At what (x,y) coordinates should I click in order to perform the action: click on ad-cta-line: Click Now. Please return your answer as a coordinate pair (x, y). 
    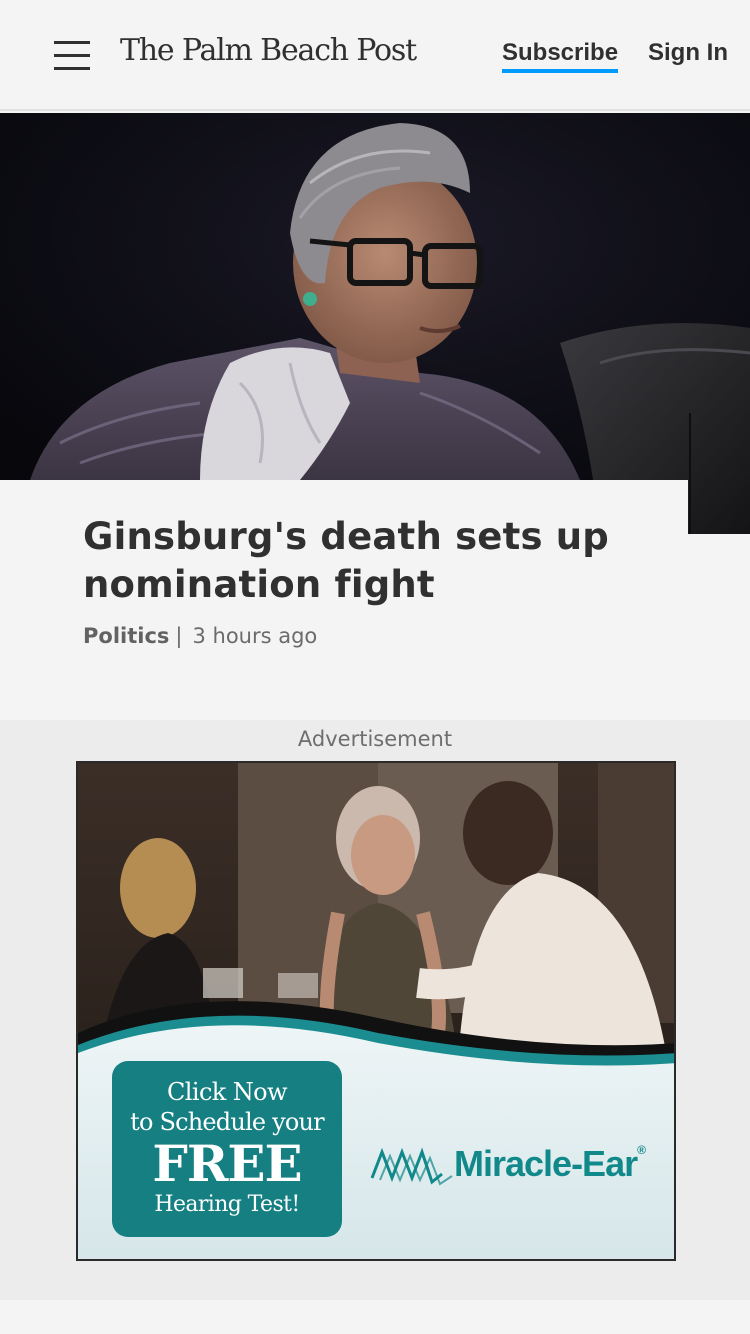
    Looking at the image, I should click on (227, 1092).